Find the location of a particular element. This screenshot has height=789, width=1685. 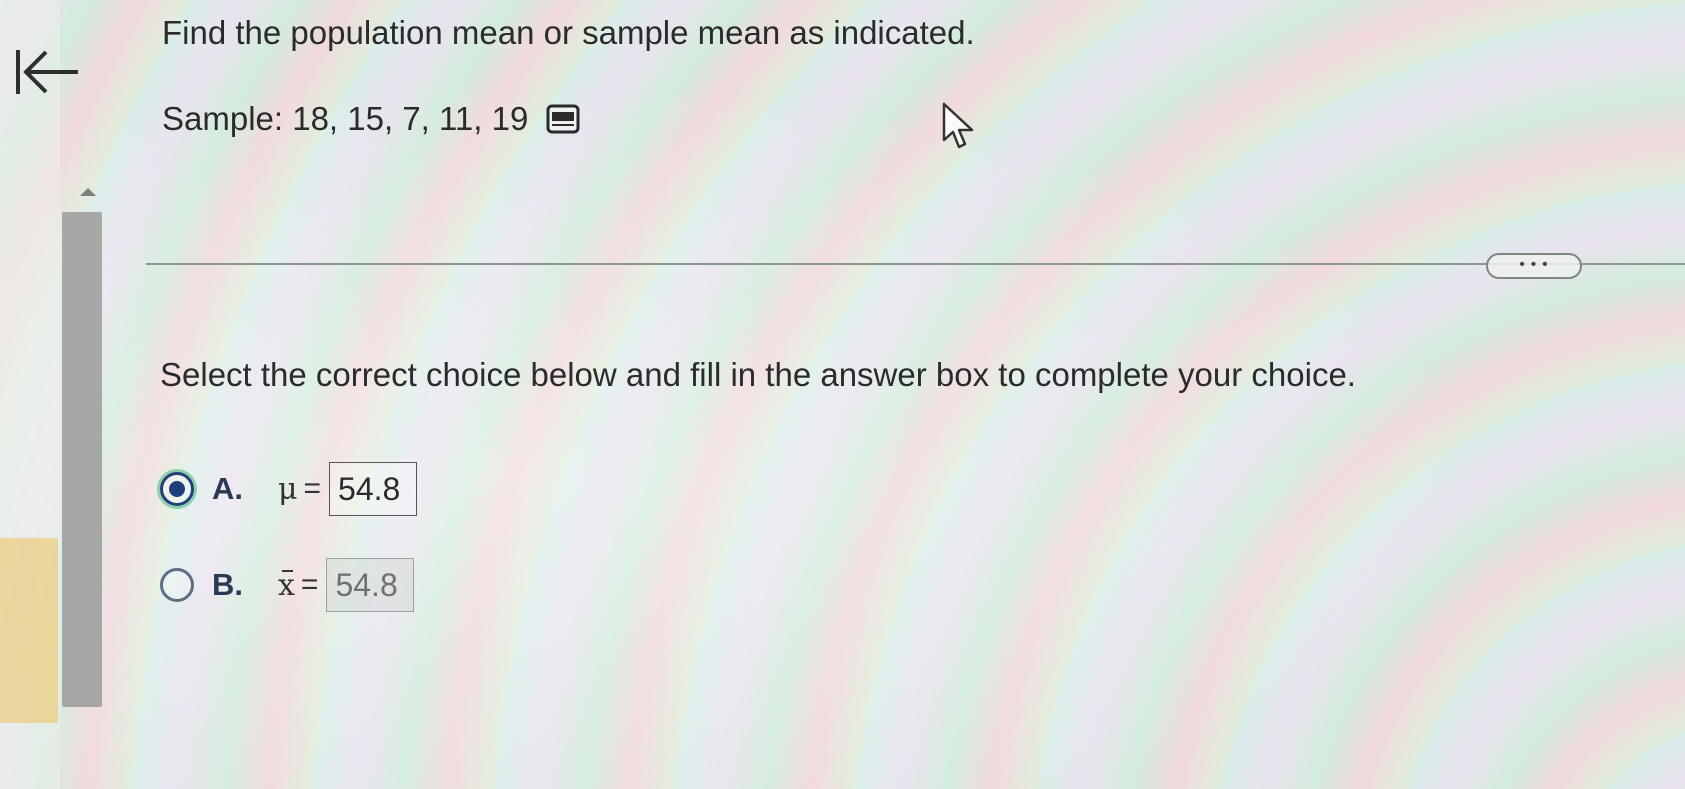

scroll-up-button is located at coordinates (88, 192).